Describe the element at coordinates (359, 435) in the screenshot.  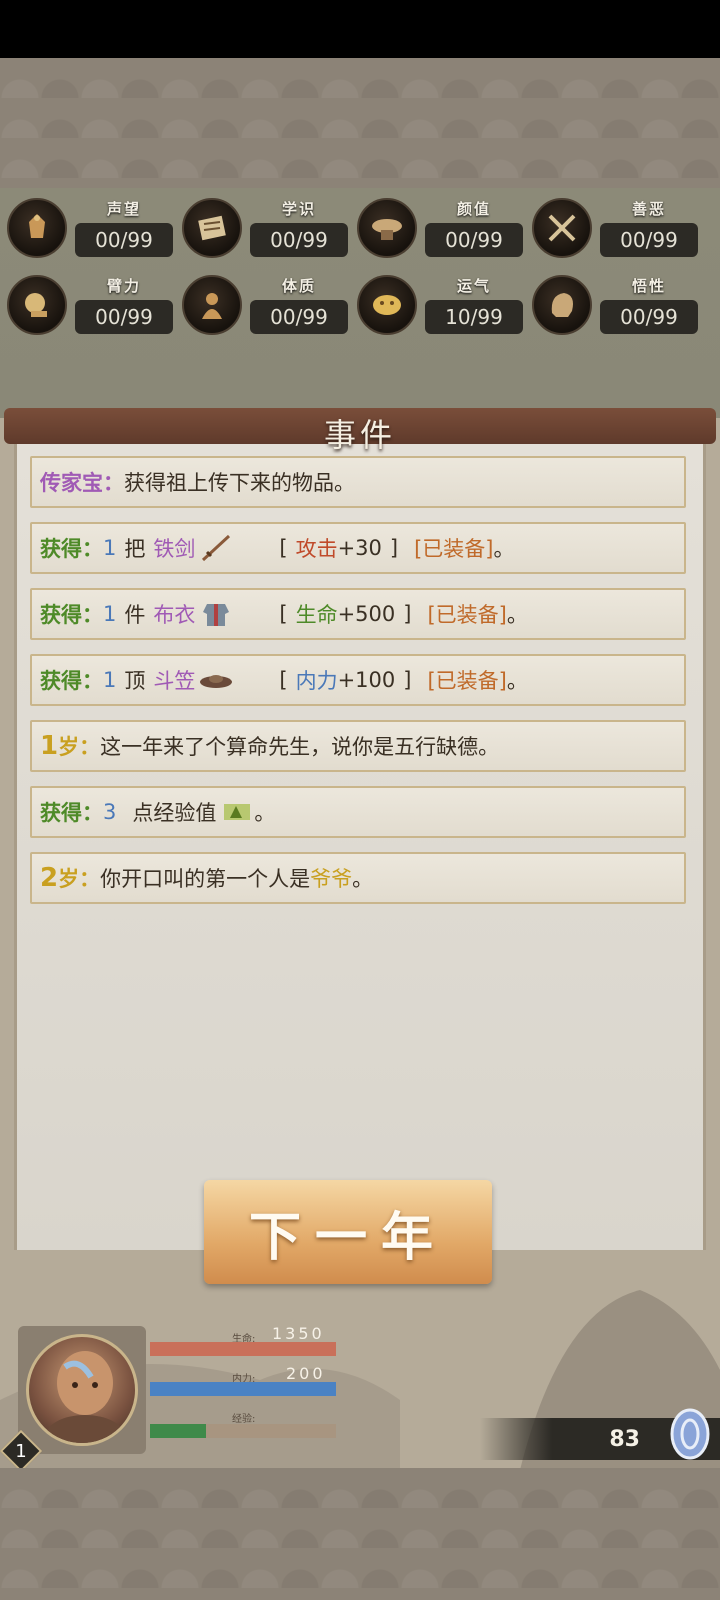
I see `events-title: 事件` at that location.